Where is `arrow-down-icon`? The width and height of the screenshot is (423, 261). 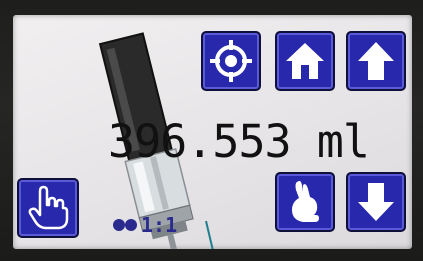 arrow-down-icon is located at coordinates (376, 202).